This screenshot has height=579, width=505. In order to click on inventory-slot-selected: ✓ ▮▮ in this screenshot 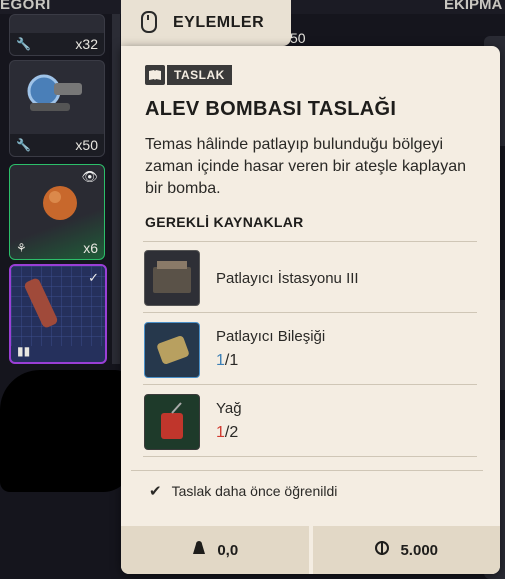, I will do `click(58, 314)`.